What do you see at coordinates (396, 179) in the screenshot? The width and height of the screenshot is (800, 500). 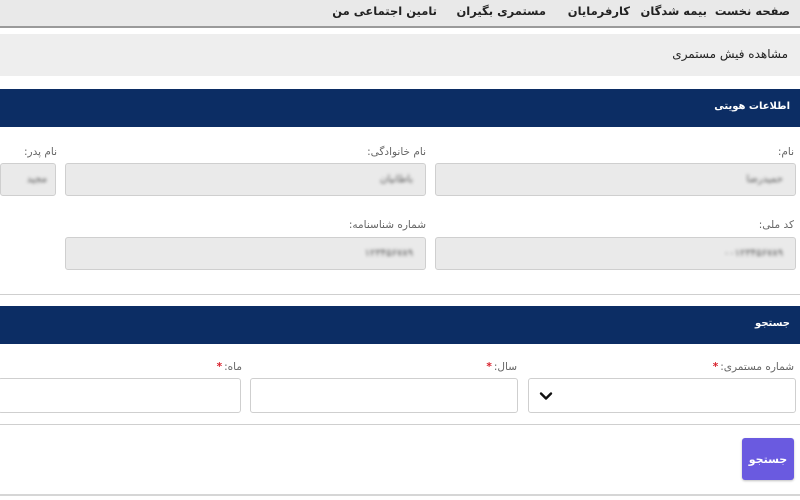 I see `last-name-value: باطانیان` at bounding box center [396, 179].